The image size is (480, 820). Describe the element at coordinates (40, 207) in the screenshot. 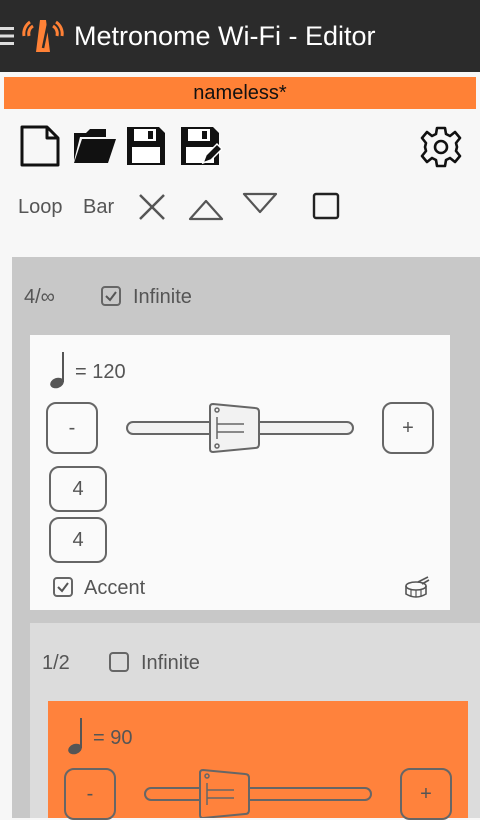

I see `loop-button: Loop` at that location.